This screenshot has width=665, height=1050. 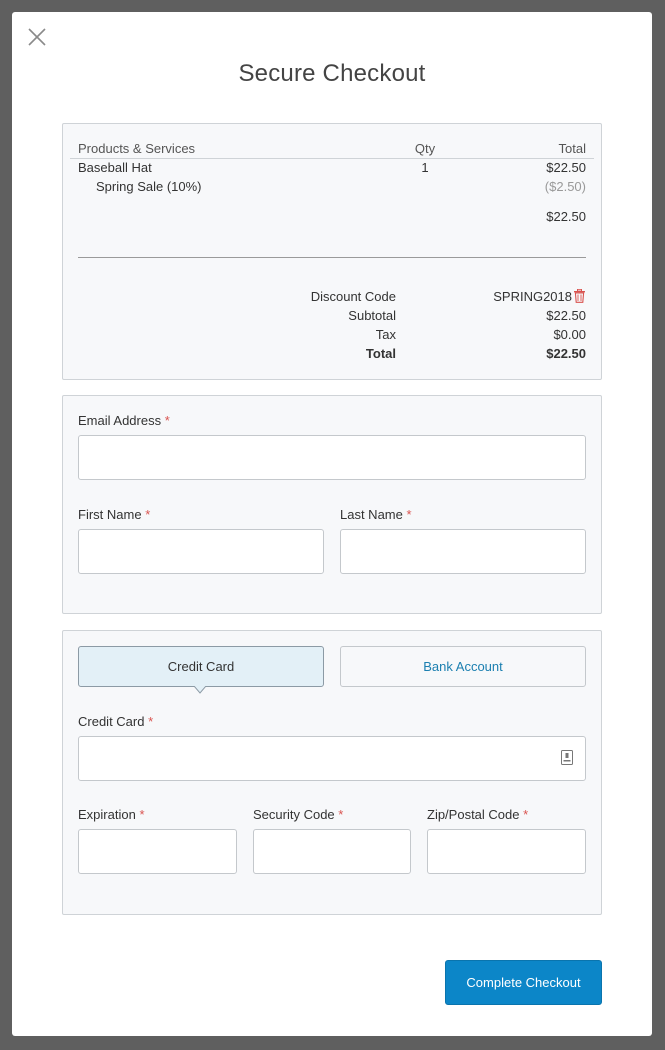 What do you see at coordinates (332, 218) in the screenshot?
I see `item-subtotal-row: $22.50` at bounding box center [332, 218].